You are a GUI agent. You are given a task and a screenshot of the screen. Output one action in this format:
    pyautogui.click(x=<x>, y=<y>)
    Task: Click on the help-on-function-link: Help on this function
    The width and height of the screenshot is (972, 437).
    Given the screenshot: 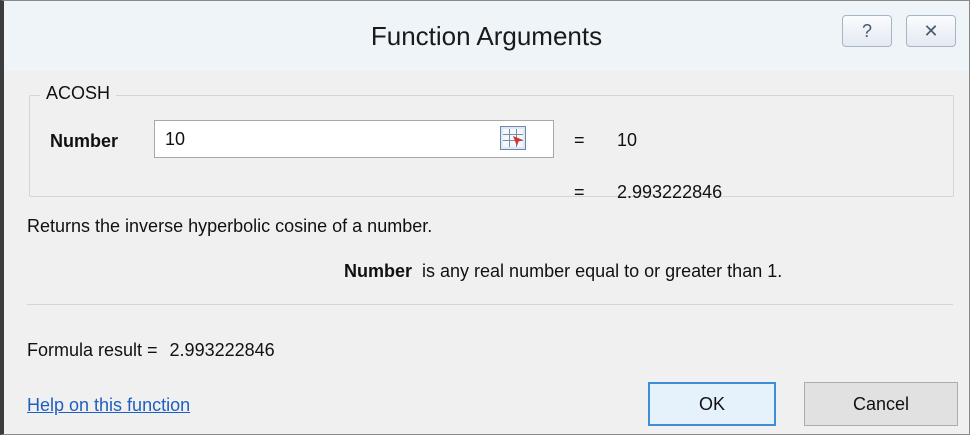 What is the action you would take?
    pyautogui.click(x=108, y=405)
    